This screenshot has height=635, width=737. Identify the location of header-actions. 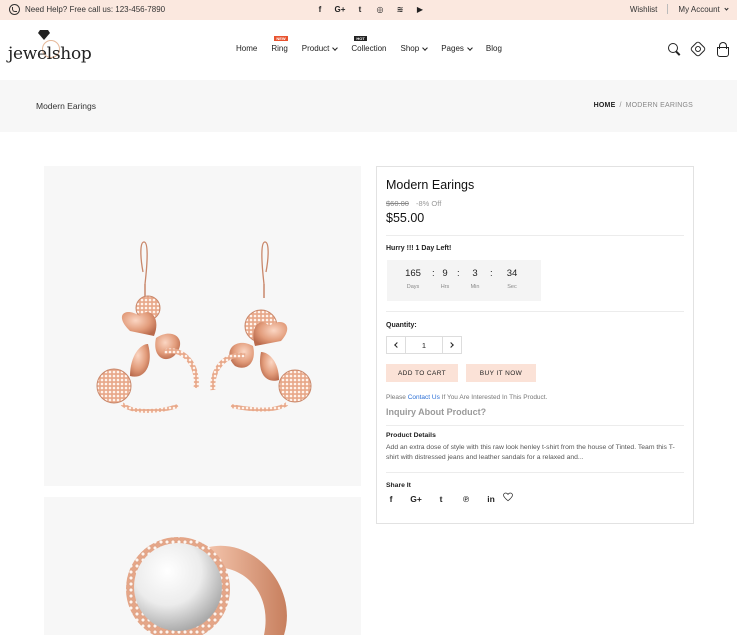
(698, 49).